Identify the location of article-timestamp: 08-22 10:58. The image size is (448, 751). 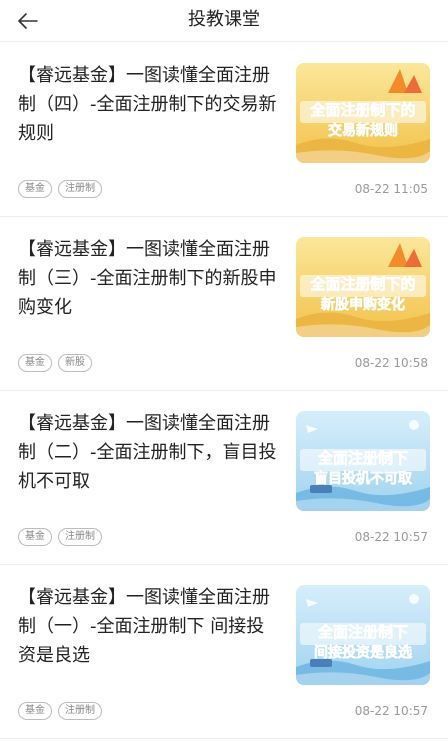
(391, 363).